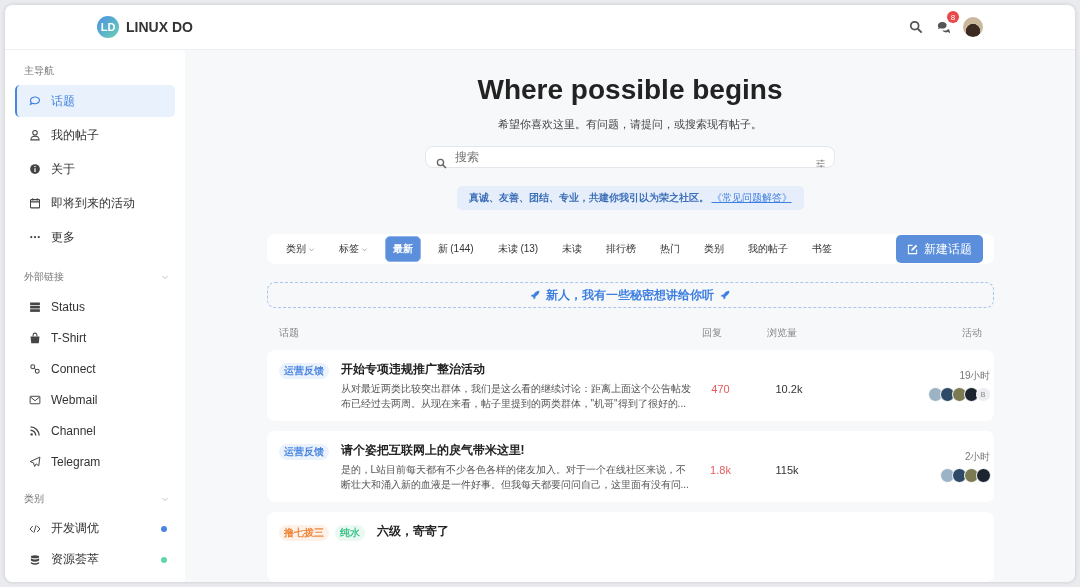 This screenshot has height=587, width=1080. I want to click on topic-title: 请个姿把互联网上的戾气带米这里!, so click(515, 450).